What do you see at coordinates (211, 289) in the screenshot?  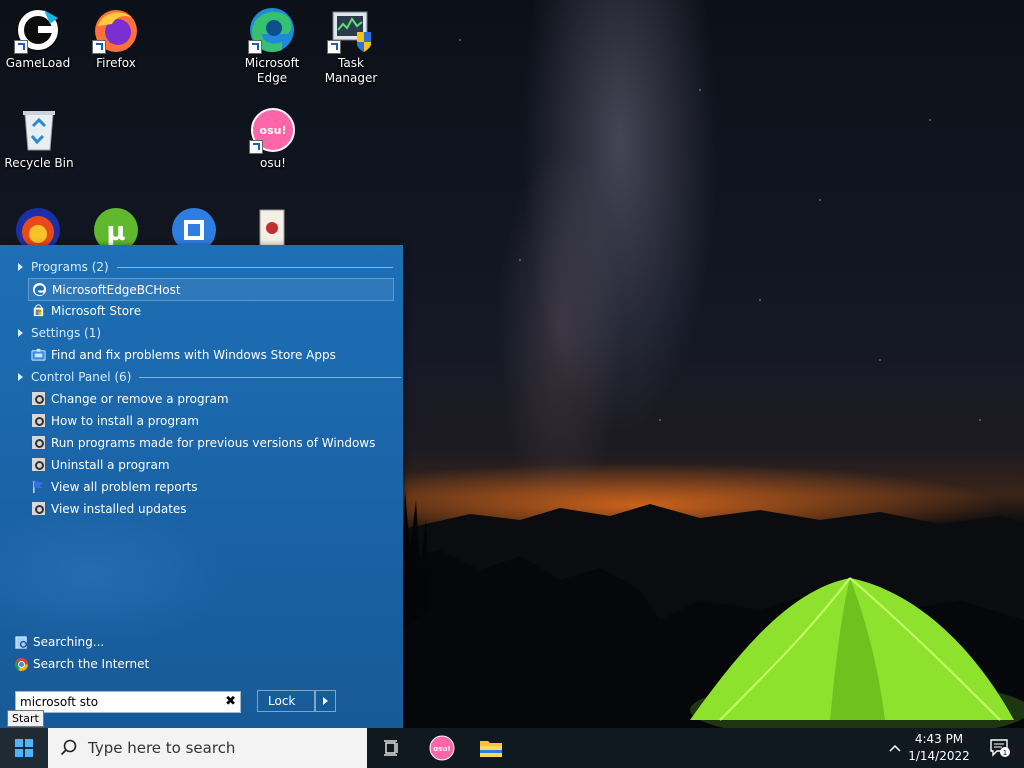 I see `result-microsoftedgebchost: MicrosoftEdgeBCHost` at bounding box center [211, 289].